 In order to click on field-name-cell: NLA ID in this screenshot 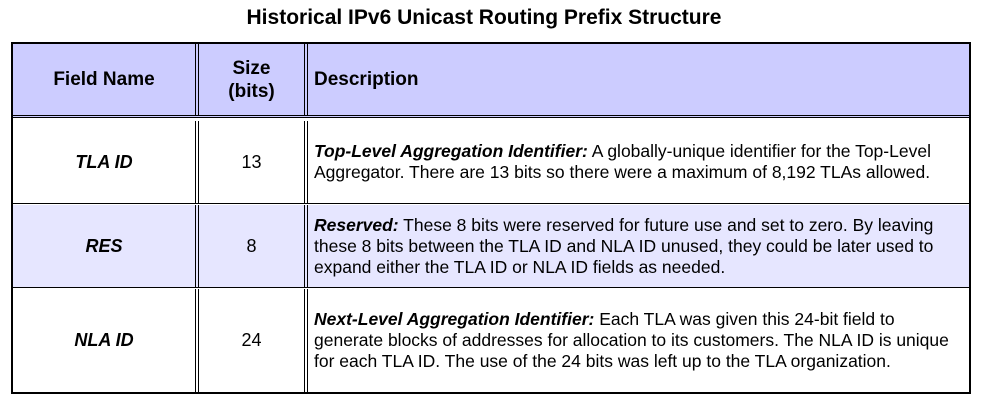, I will do `click(104, 340)`.